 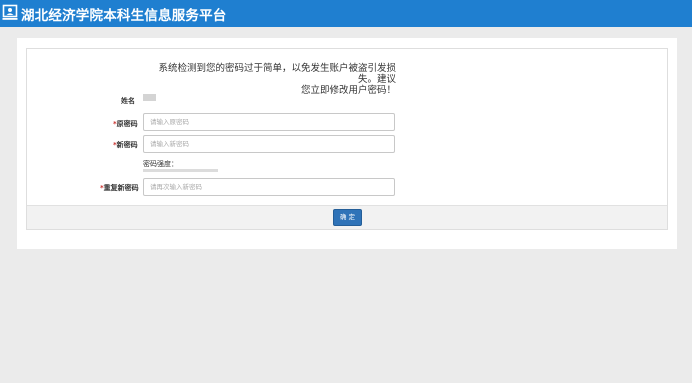 I want to click on old-password-input, so click(x=269, y=122).